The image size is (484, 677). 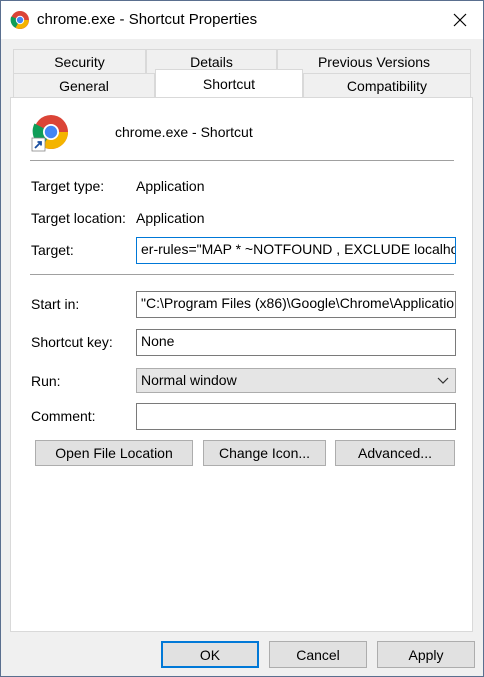 I want to click on tab-compatibility: Compatibility, so click(x=387, y=85).